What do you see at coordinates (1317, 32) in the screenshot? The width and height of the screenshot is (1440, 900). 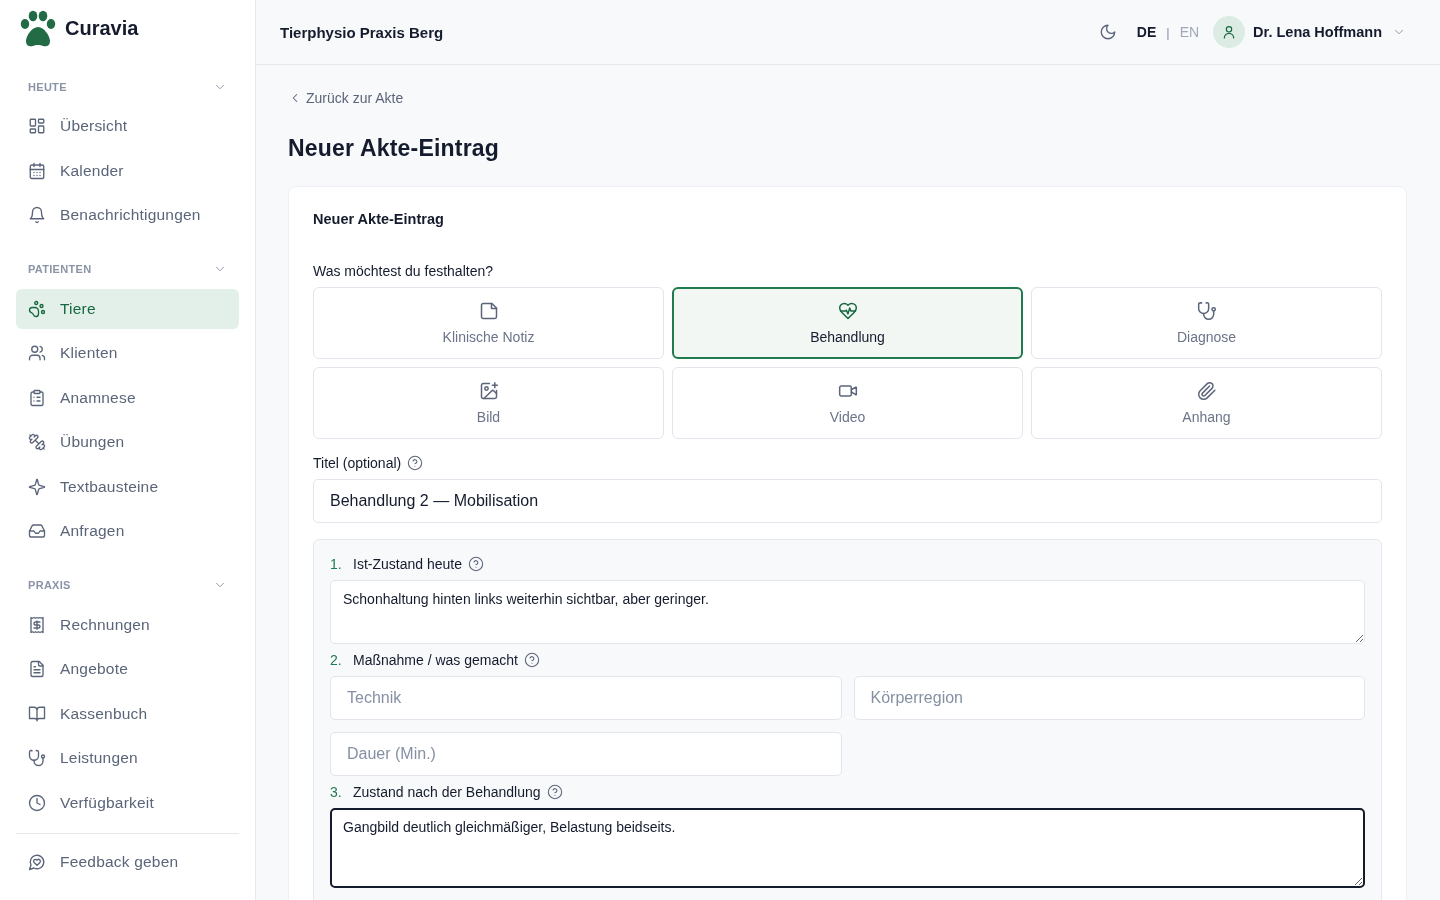 I see `user-name: Dr. Lena Hoffmann` at bounding box center [1317, 32].